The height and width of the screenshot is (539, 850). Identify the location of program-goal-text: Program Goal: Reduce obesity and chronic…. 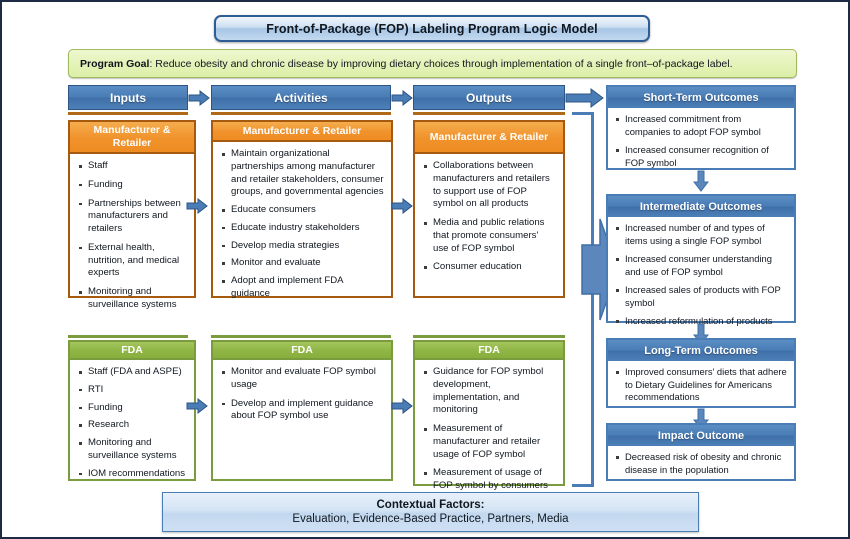
(406, 64).